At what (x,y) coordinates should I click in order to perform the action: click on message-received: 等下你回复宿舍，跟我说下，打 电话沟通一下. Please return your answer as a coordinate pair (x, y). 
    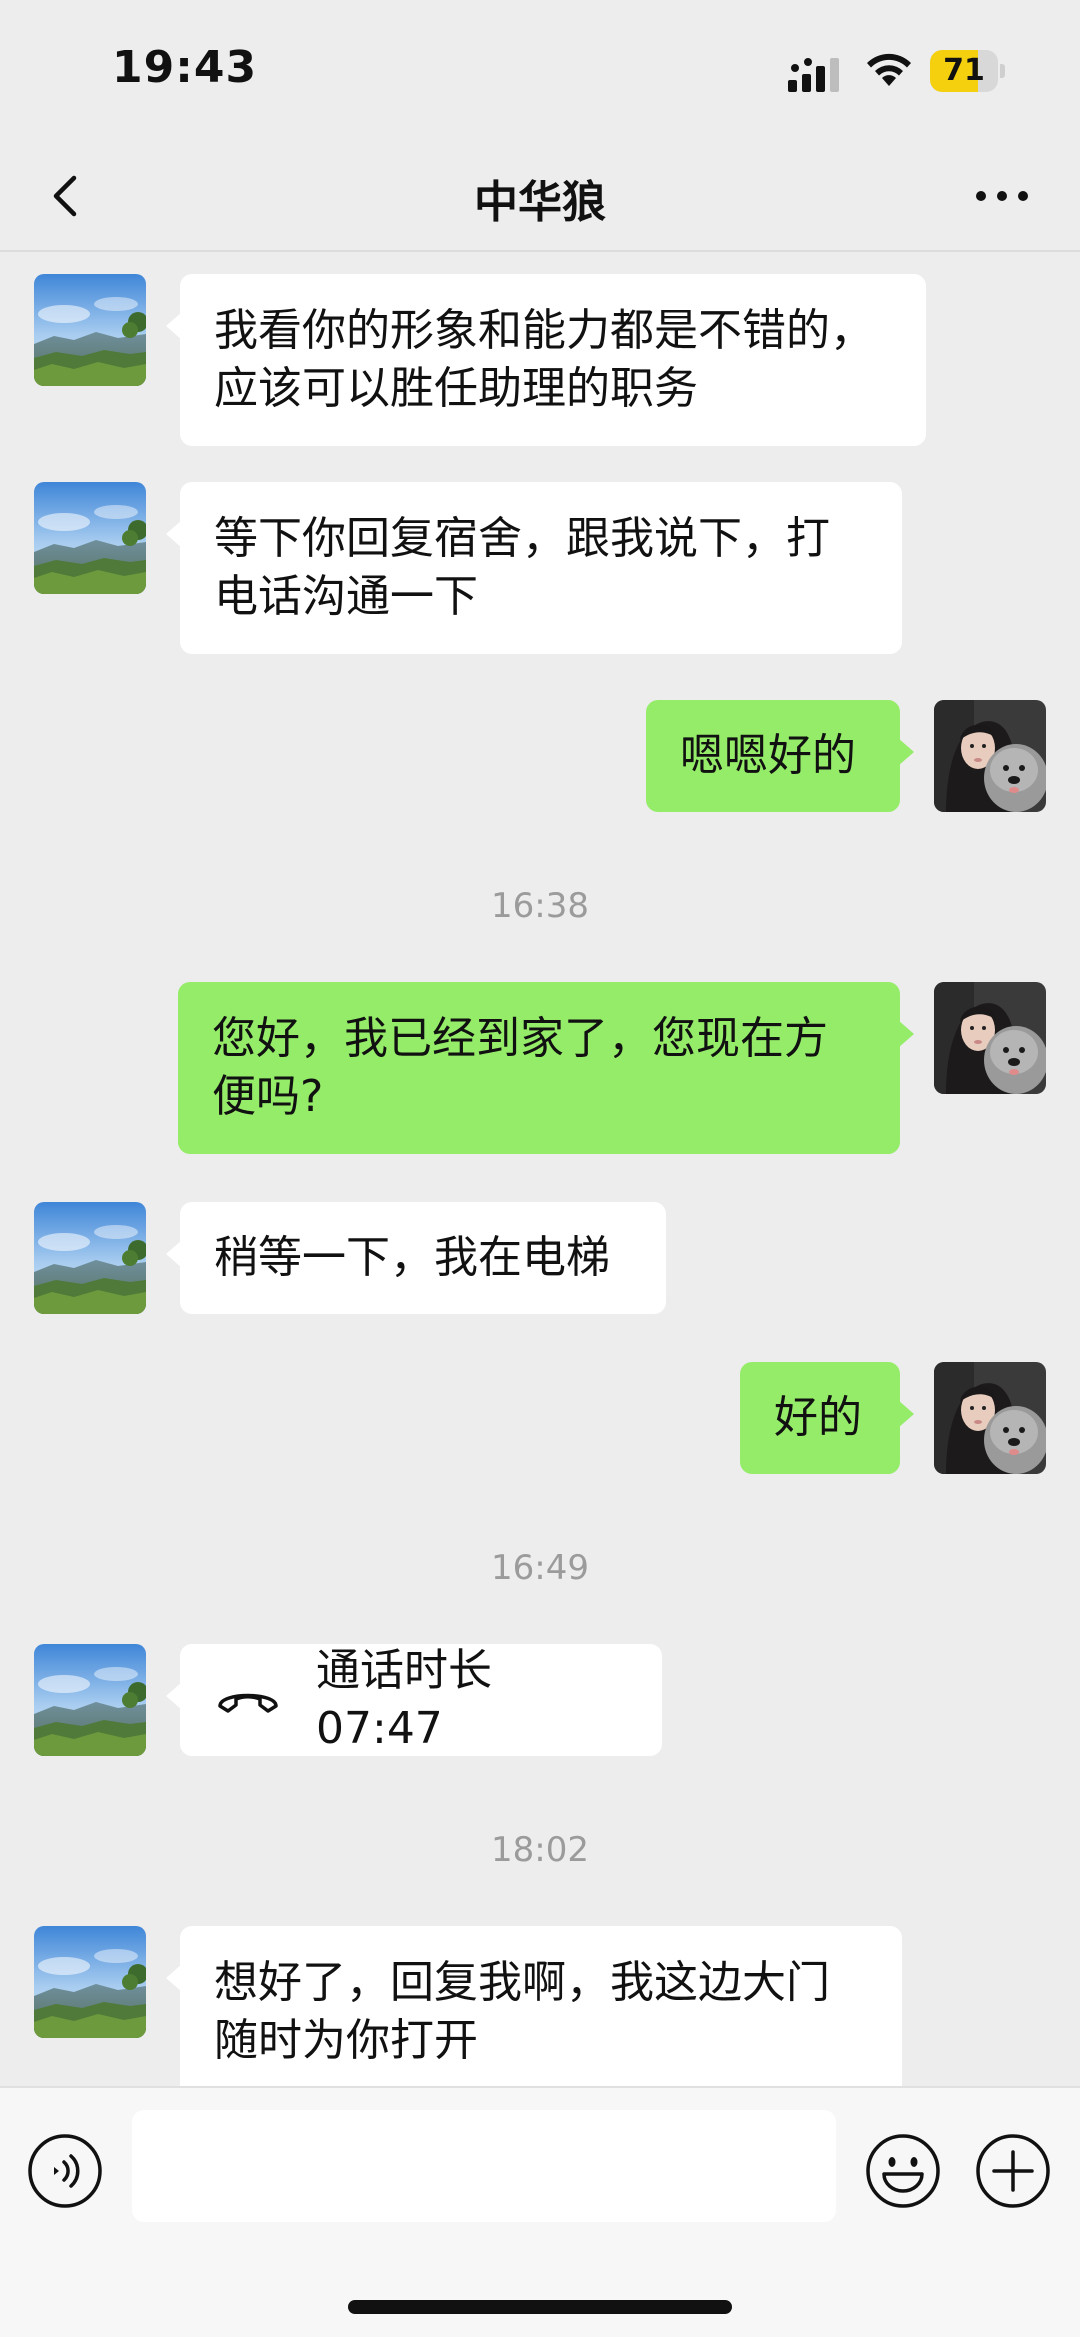
    Looking at the image, I should click on (540, 563).